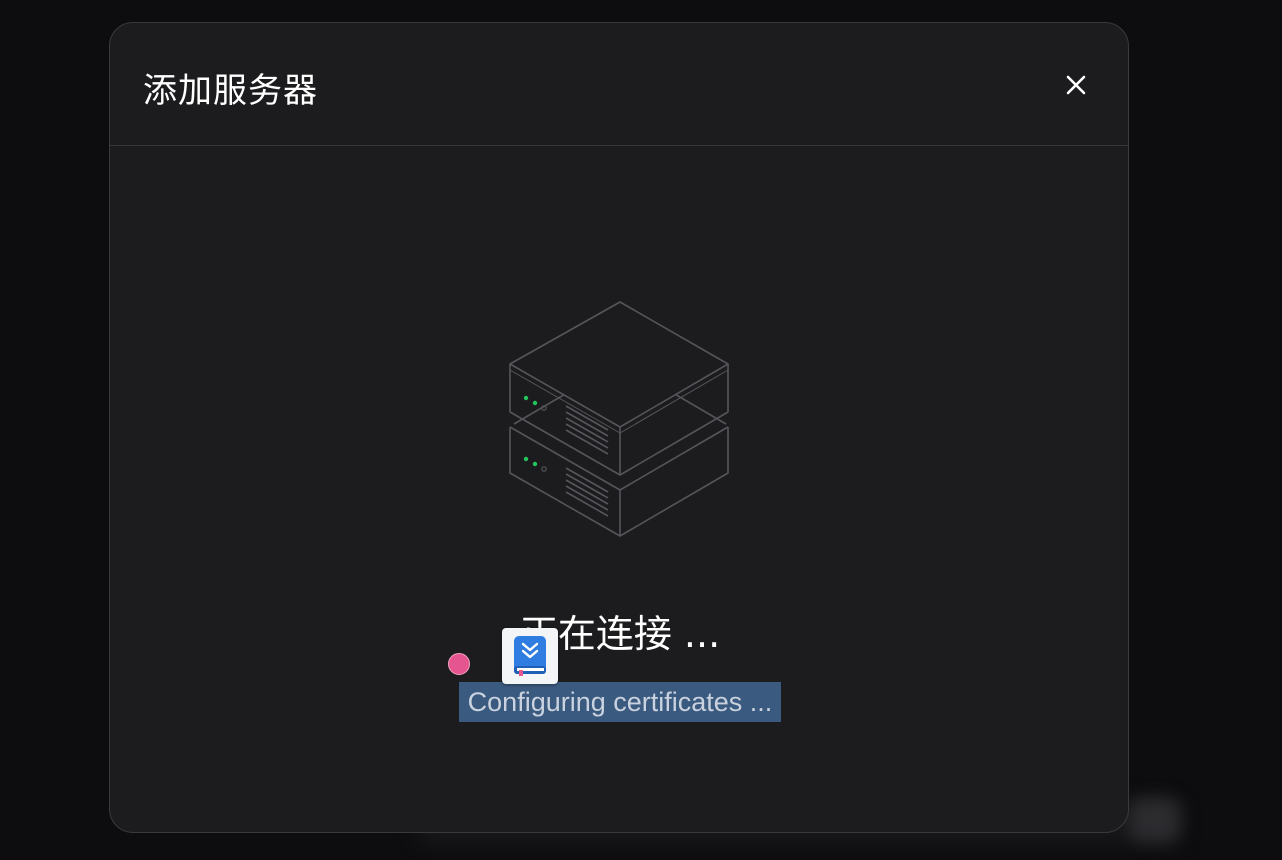 This screenshot has height=860, width=1282. Describe the element at coordinates (1155, 820) in the screenshot. I see `background-blurred-toggle` at that location.